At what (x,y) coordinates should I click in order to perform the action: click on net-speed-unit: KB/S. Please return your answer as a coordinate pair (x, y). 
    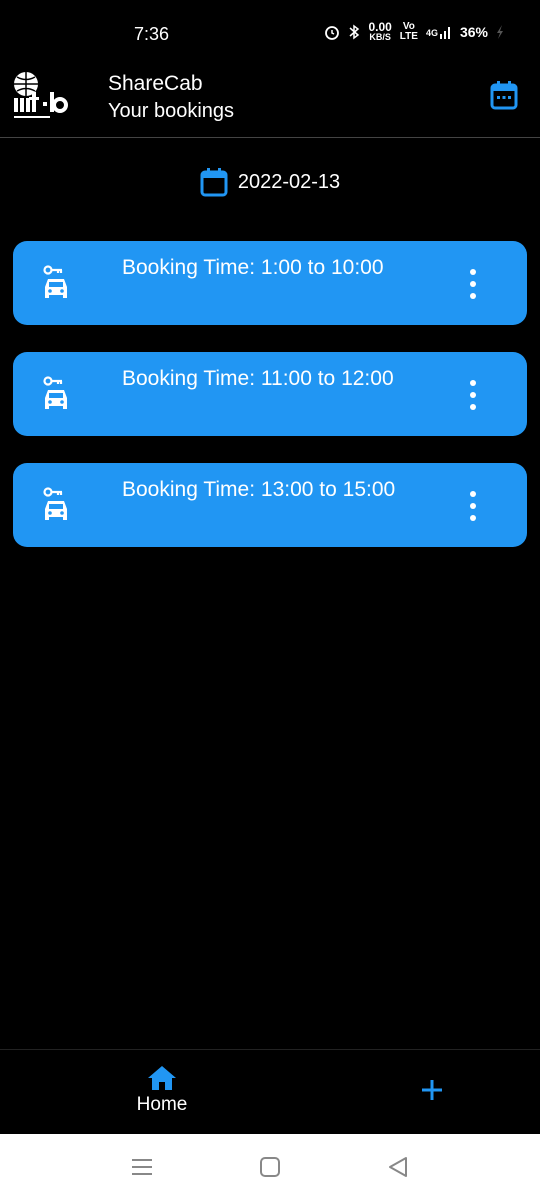
    Looking at the image, I should click on (380, 37).